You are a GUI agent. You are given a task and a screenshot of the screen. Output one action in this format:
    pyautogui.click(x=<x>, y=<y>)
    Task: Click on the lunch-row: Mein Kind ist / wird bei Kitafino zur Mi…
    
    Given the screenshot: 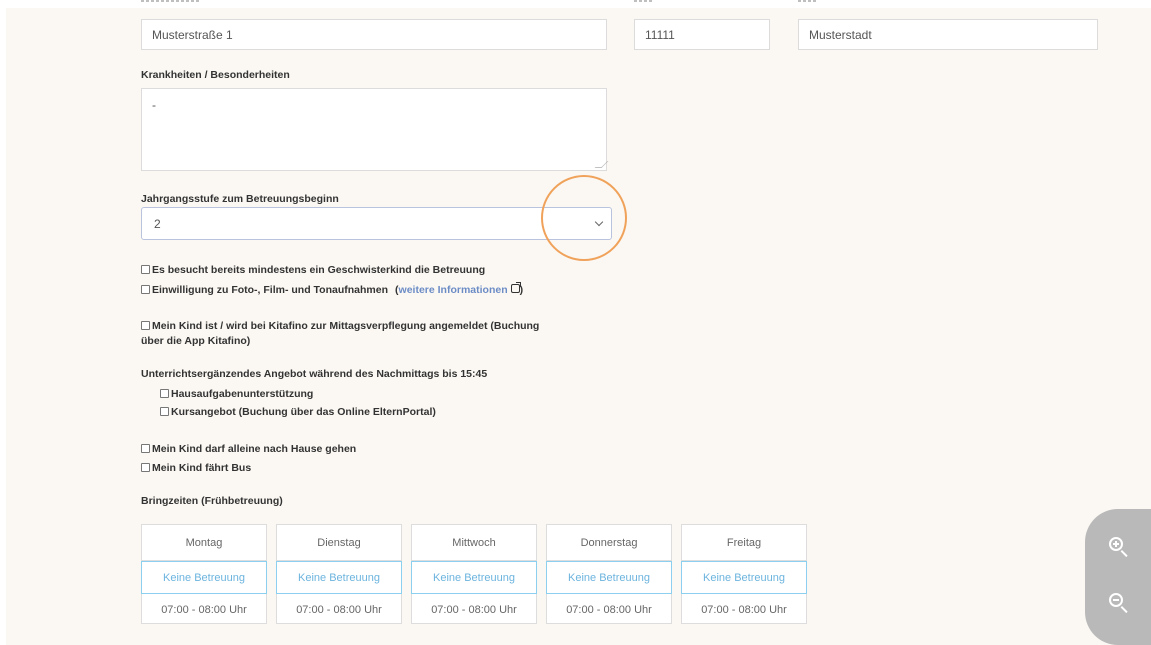 What is the action you would take?
    pyautogui.click(x=340, y=326)
    